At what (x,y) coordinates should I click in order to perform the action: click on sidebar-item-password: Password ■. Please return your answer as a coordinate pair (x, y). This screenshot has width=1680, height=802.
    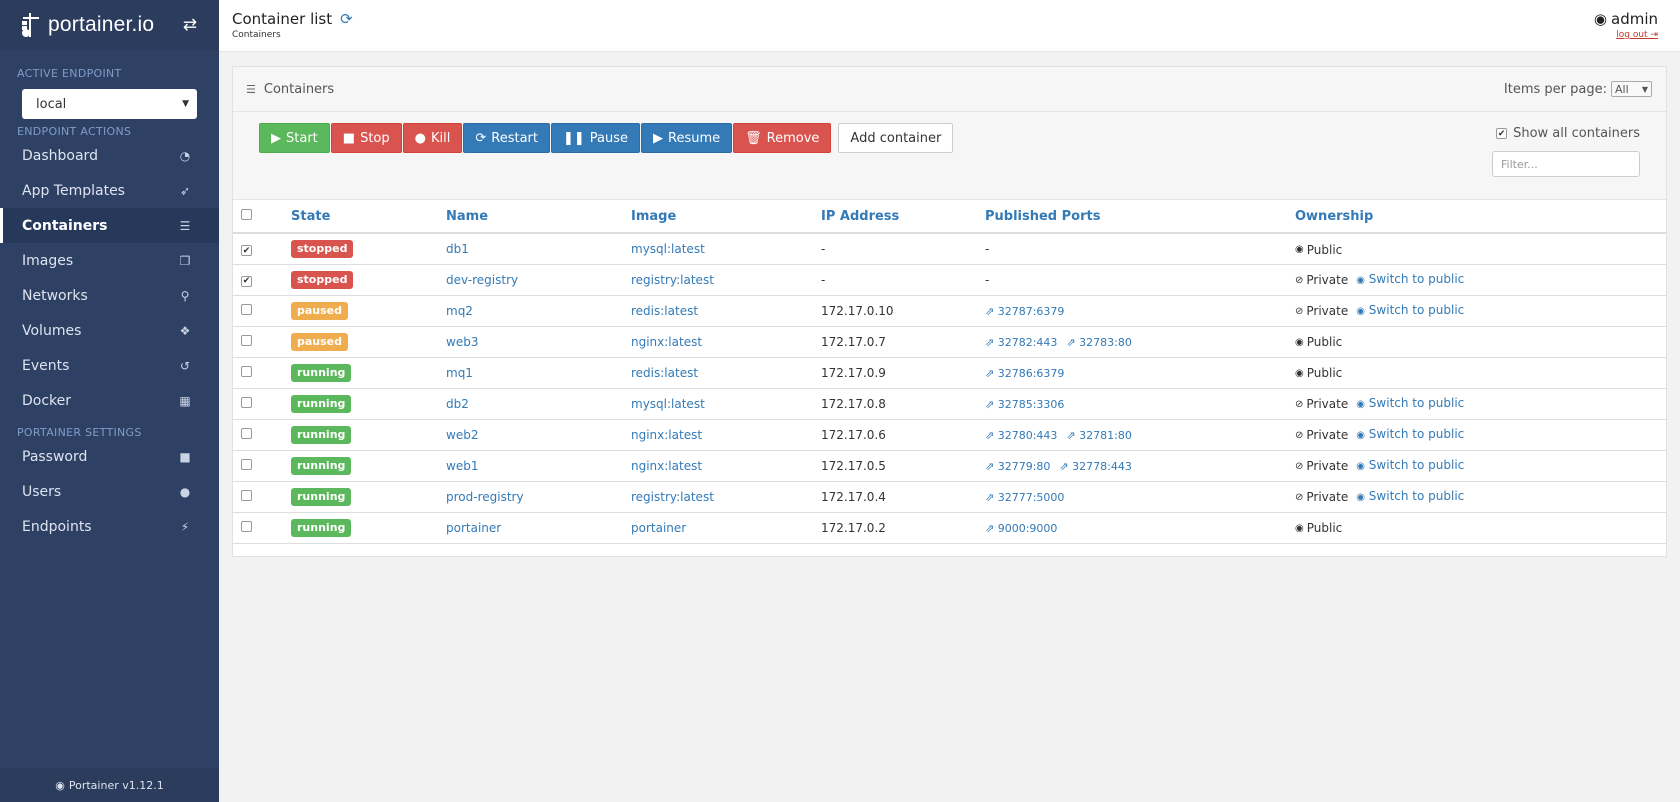
    Looking at the image, I should click on (109, 456).